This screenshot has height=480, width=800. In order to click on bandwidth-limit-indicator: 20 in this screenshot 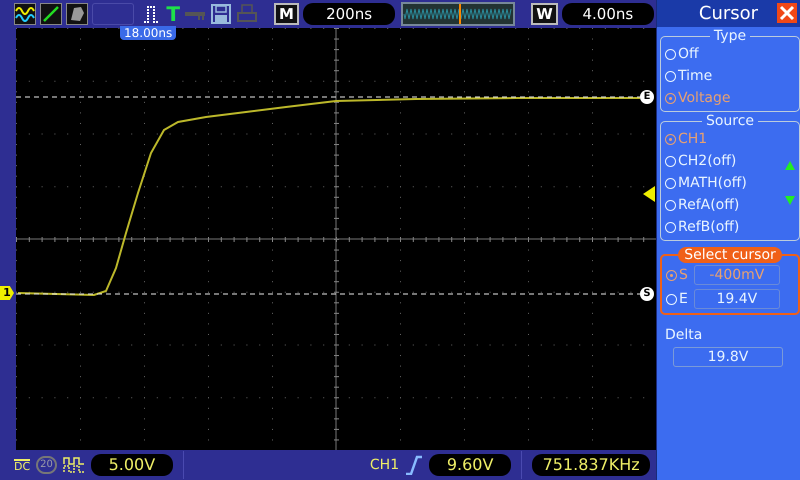, I will do `click(46, 465)`.